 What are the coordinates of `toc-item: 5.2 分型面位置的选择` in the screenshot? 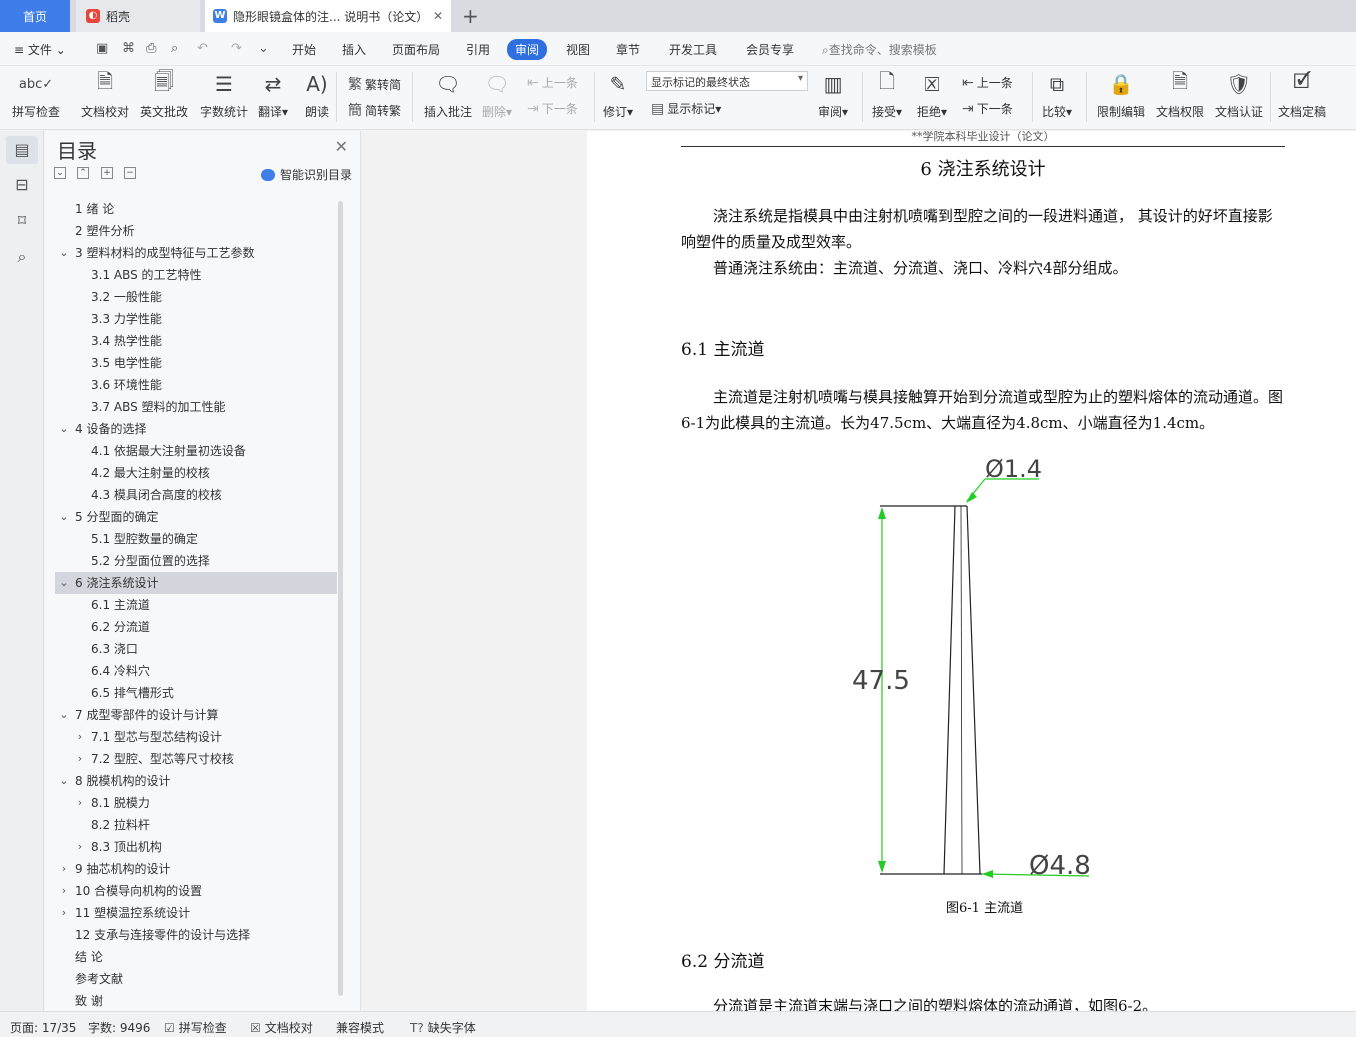 It's located at (196, 561).